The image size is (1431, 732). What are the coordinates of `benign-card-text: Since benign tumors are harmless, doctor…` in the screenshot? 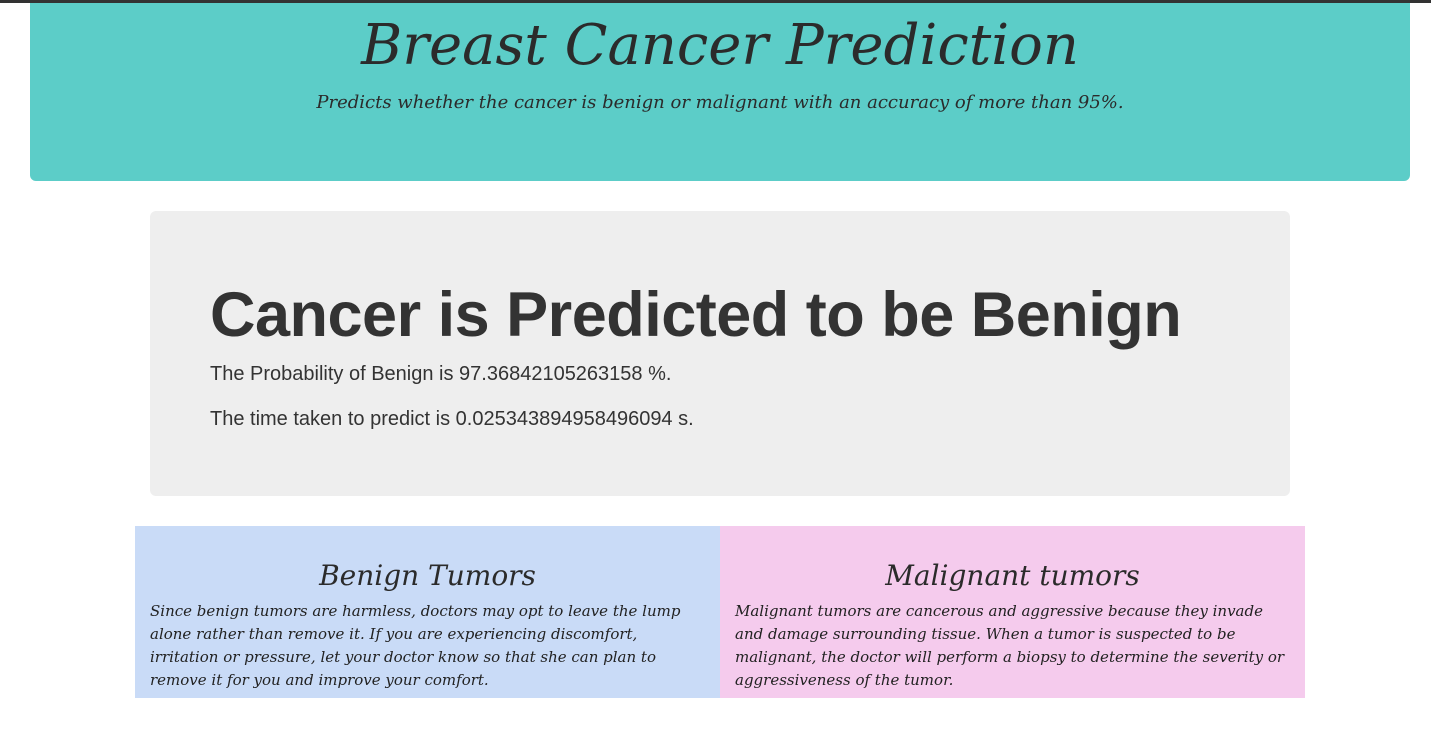 It's located at (415, 645).